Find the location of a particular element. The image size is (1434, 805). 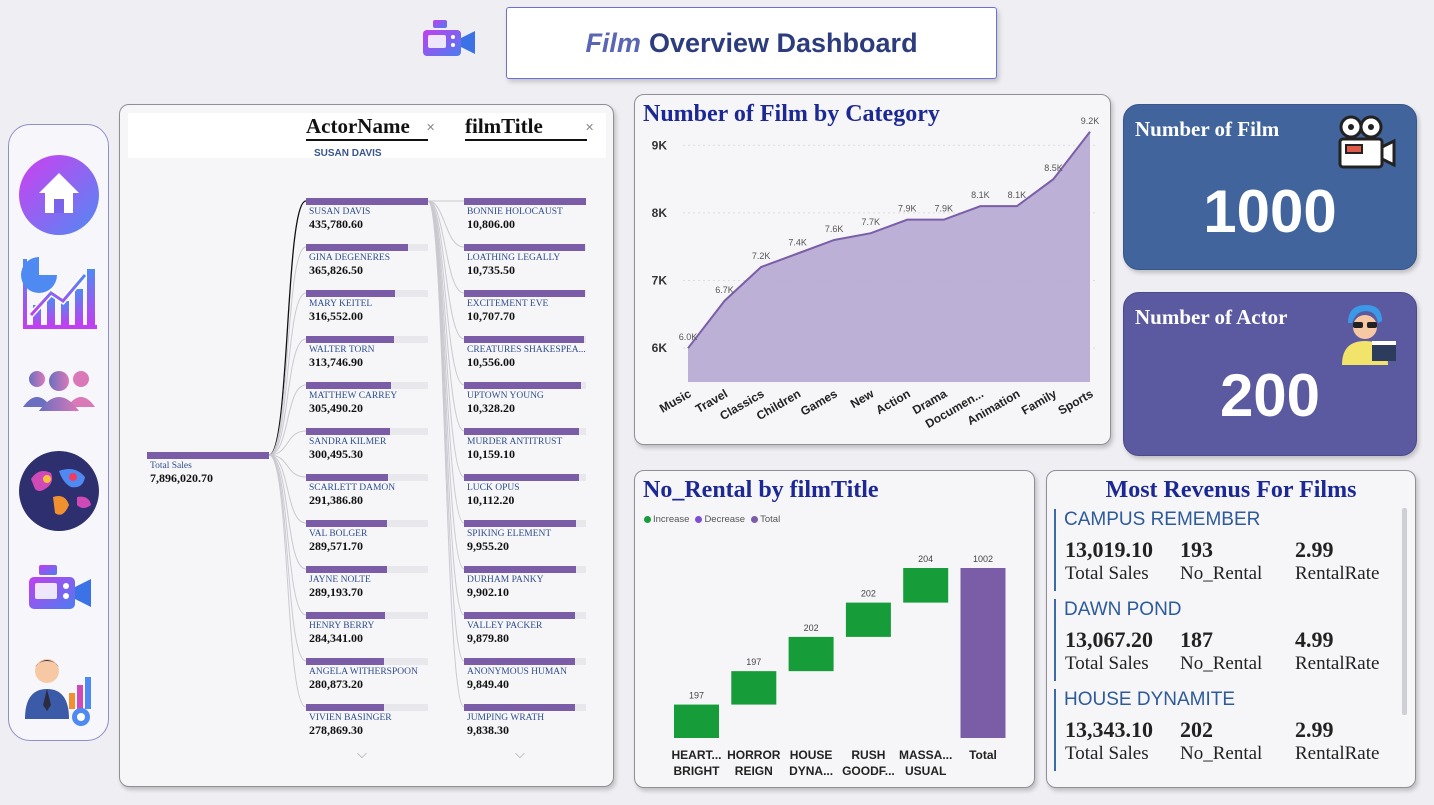

film-node: UPTOWN YOUNG 10,328.20 is located at coordinates (525, 399).